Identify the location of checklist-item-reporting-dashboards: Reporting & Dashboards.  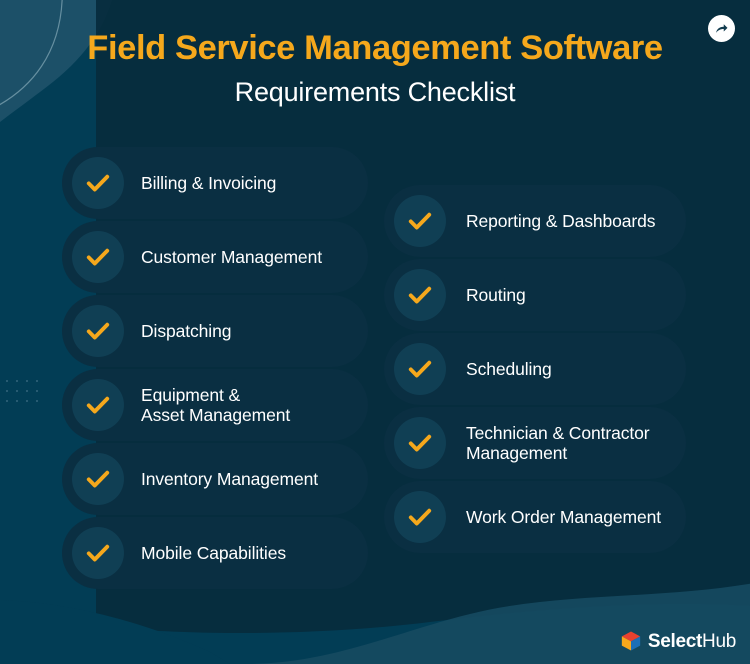
(535, 221).